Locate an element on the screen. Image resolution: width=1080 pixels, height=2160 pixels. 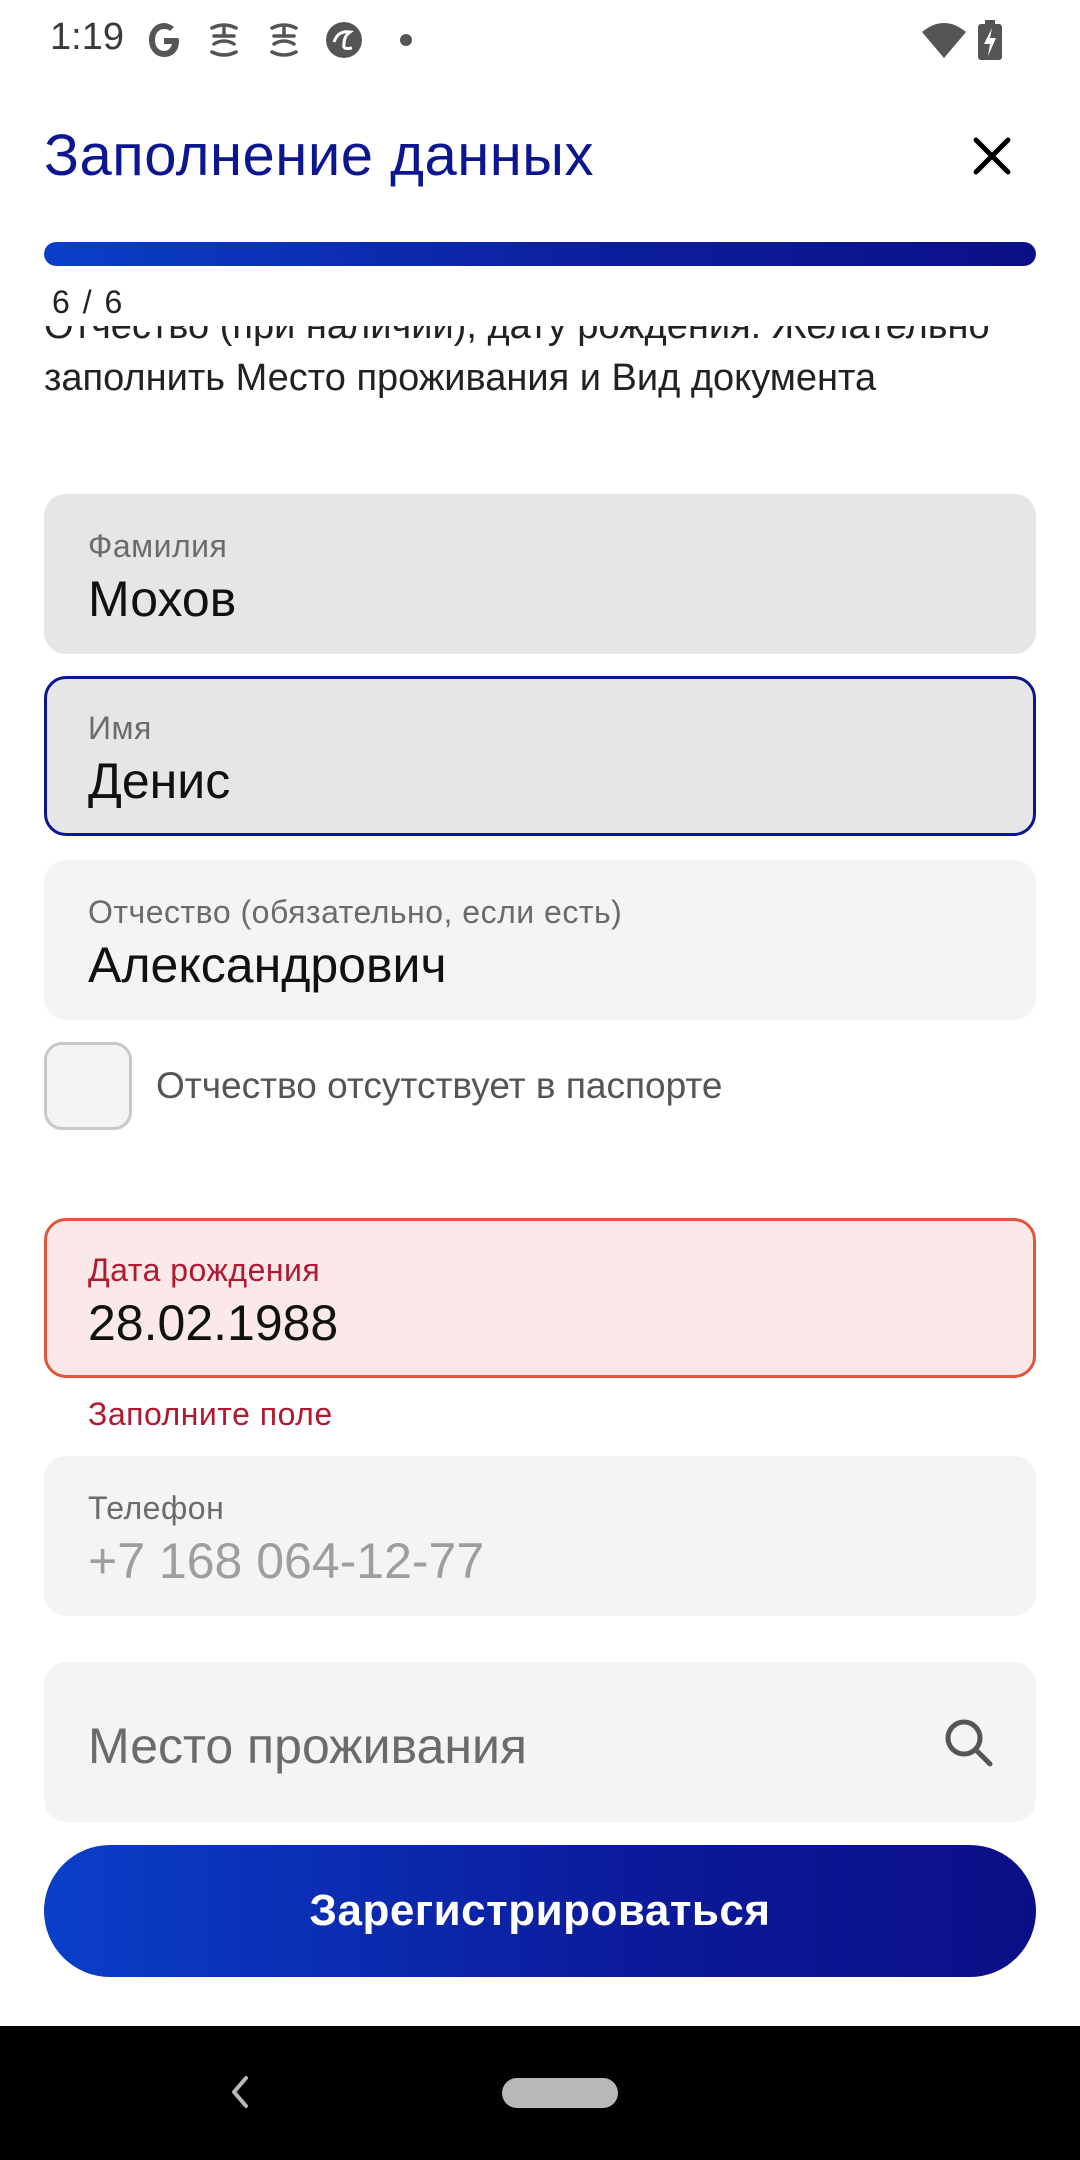
first-name-label: Имя is located at coordinates (120, 728).